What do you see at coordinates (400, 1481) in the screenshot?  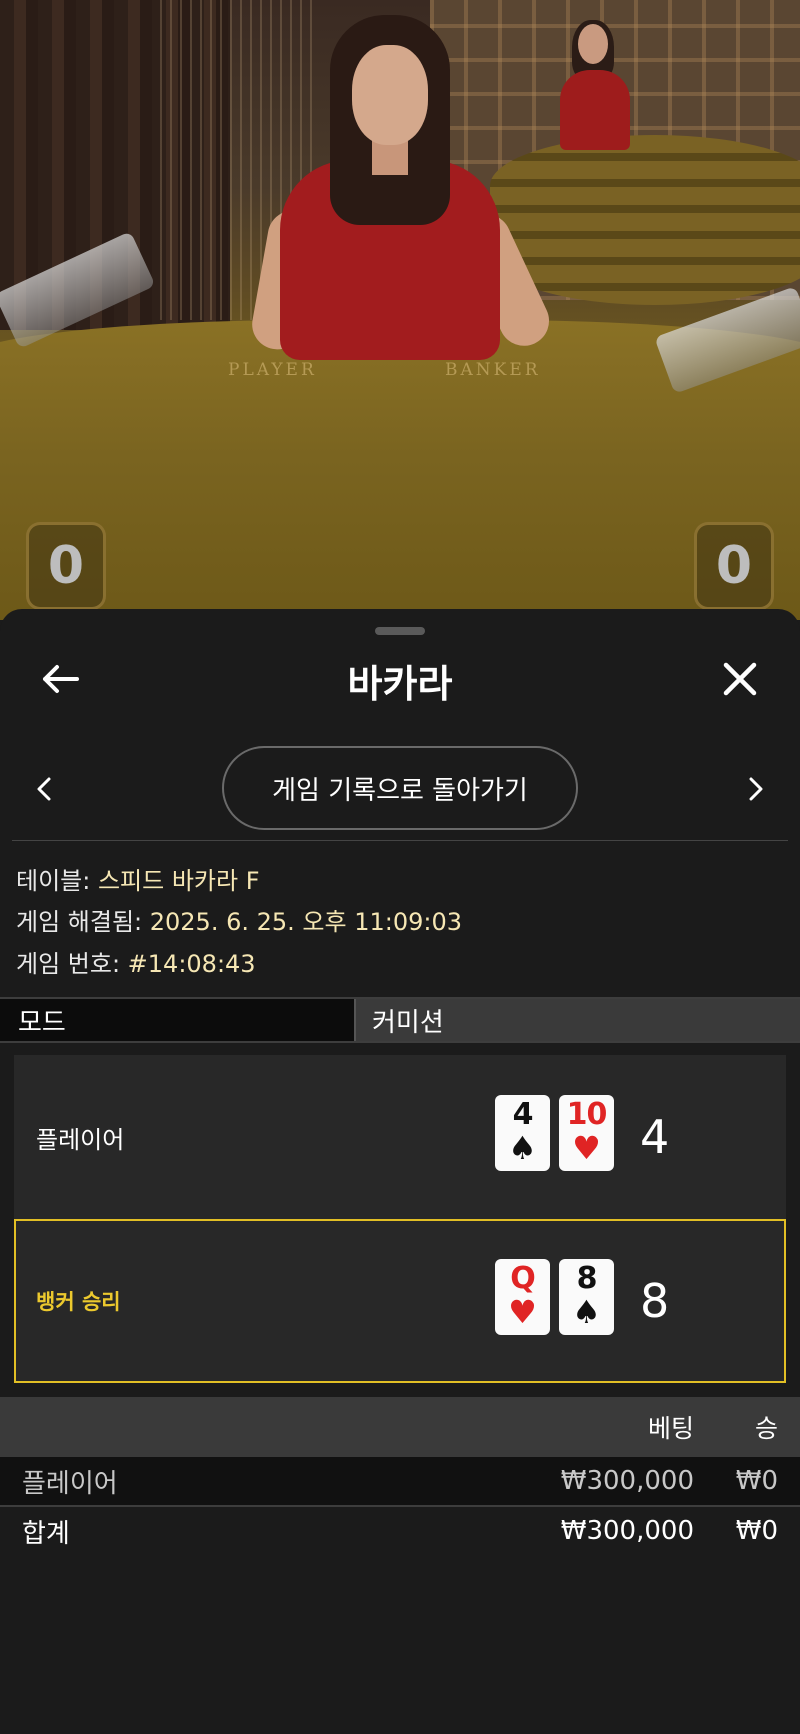 I see `table-row: 플레이어 ₩300,000 ₩0` at bounding box center [400, 1481].